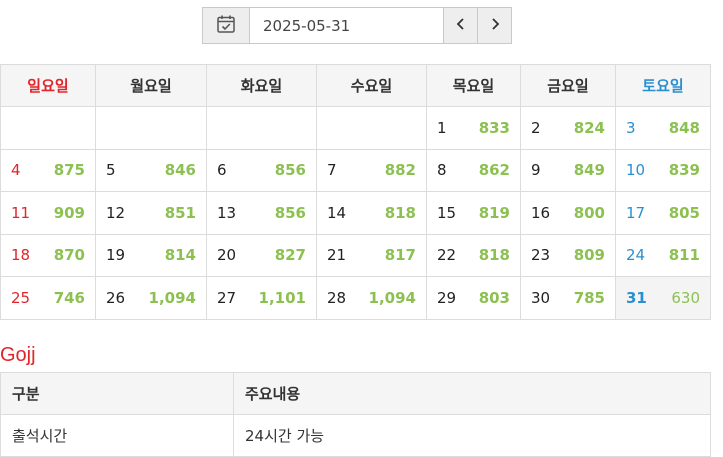  What do you see at coordinates (116, 212) in the screenshot?
I see `day-number: 12` at bounding box center [116, 212].